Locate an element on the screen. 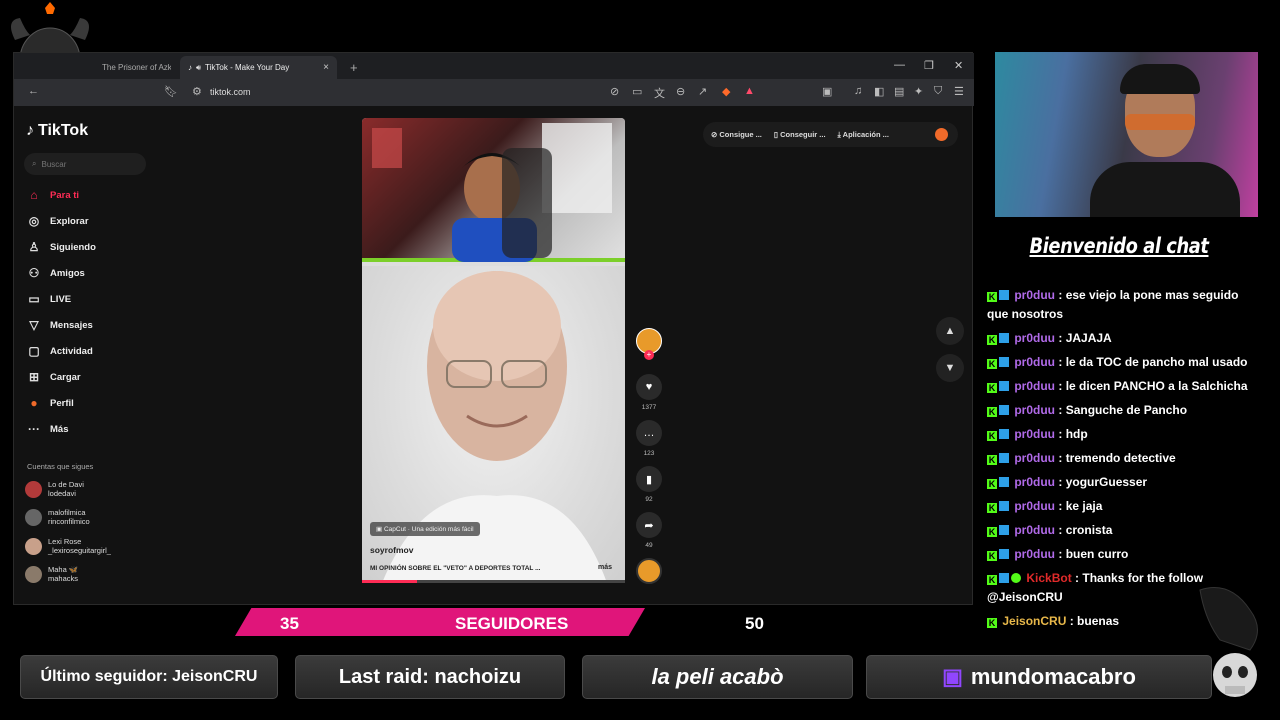 The height and width of the screenshot is (720, 1280). nav-actividad: ▢ Actividad is located at coordinates (59, 351).